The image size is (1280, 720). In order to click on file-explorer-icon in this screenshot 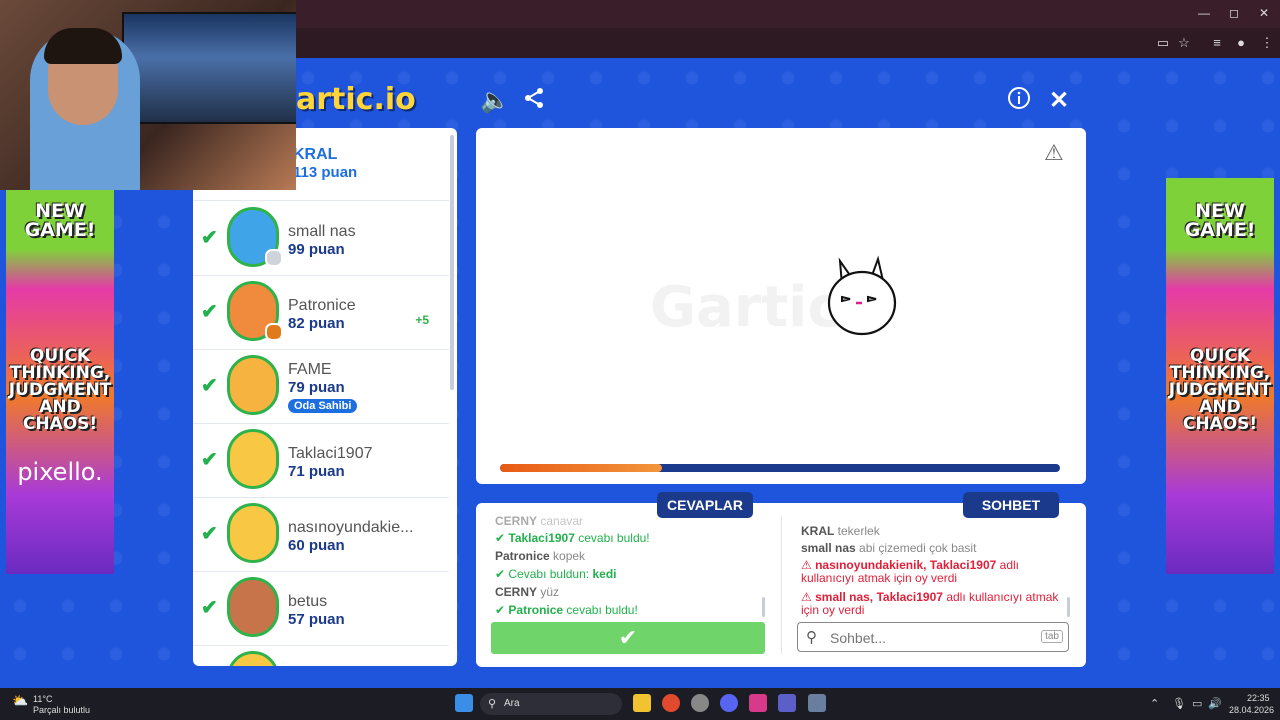, I will do `click(642, 703)`.